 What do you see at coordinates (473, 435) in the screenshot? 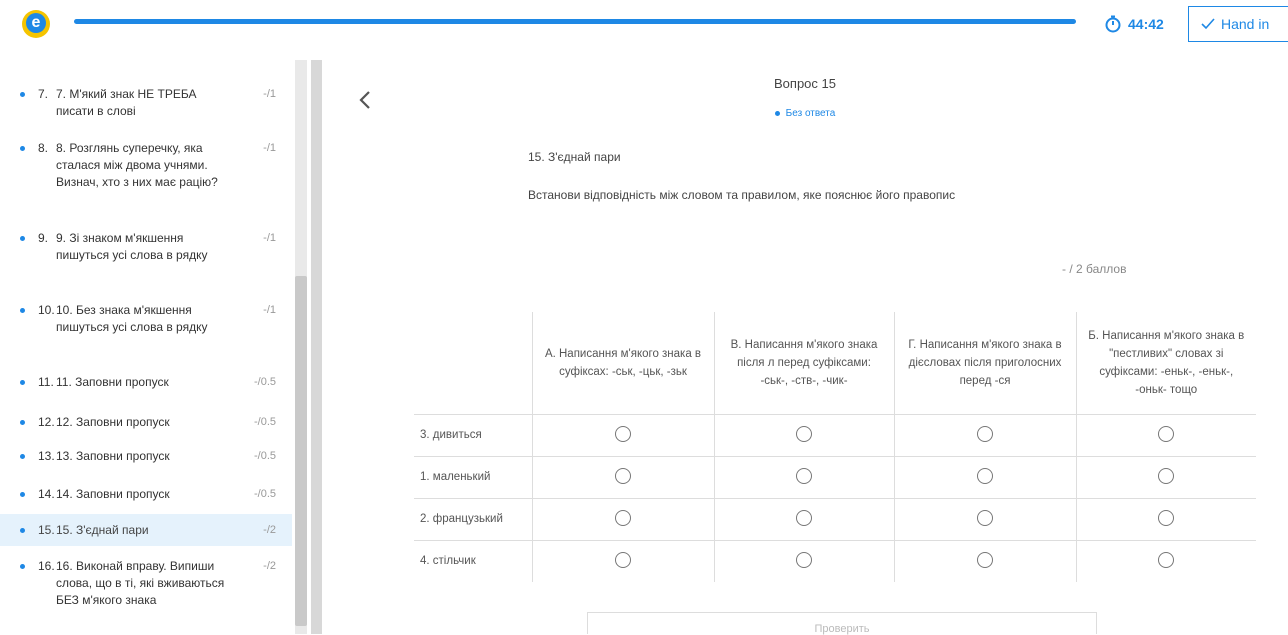
I see `row-label: 3. дивиться` at bounding box center [473, 435].